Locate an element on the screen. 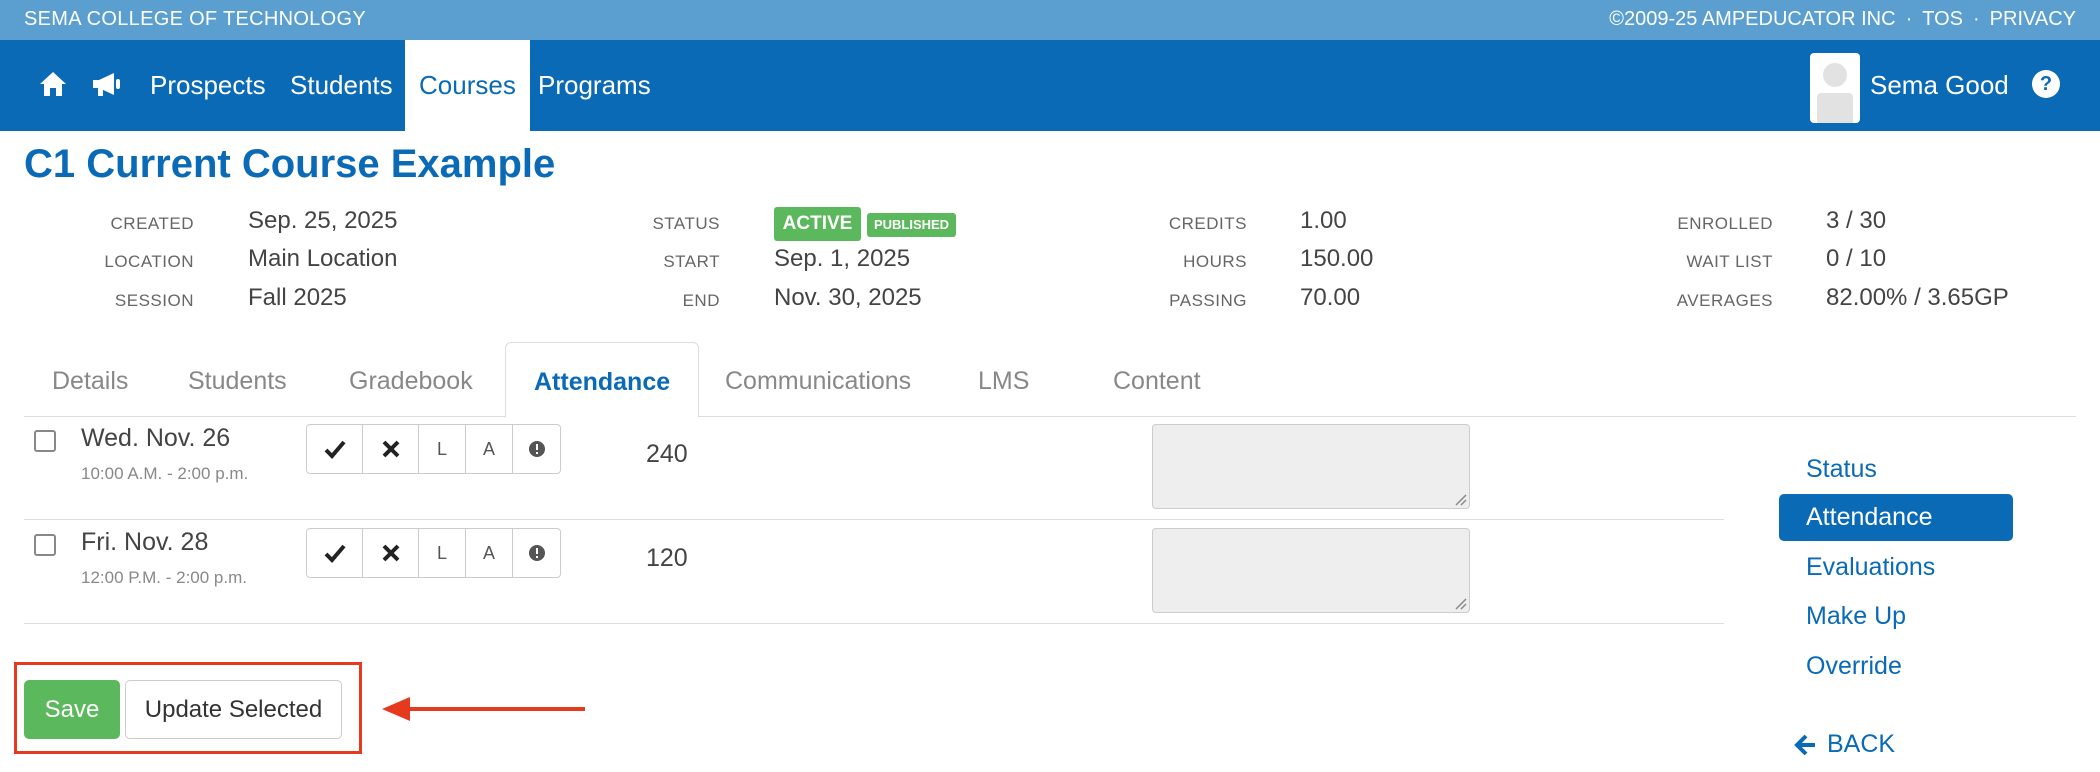  side-menu-override: Override is located at coordinates (1896, 666).